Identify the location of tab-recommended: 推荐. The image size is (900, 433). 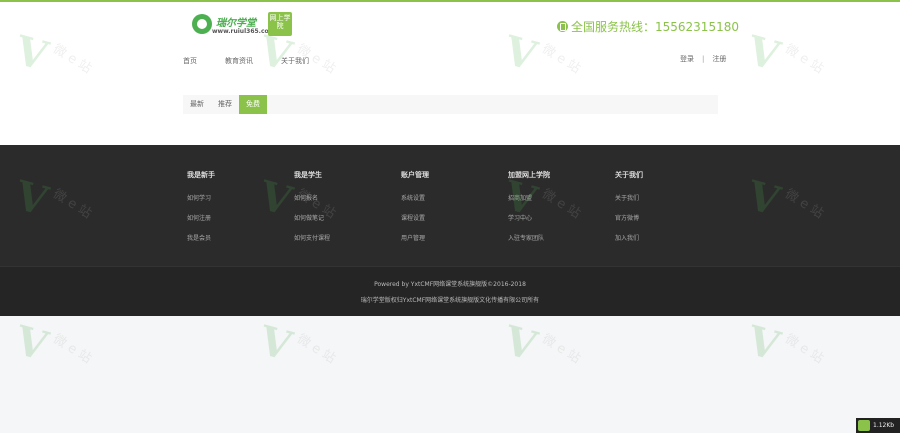
(225, 104).